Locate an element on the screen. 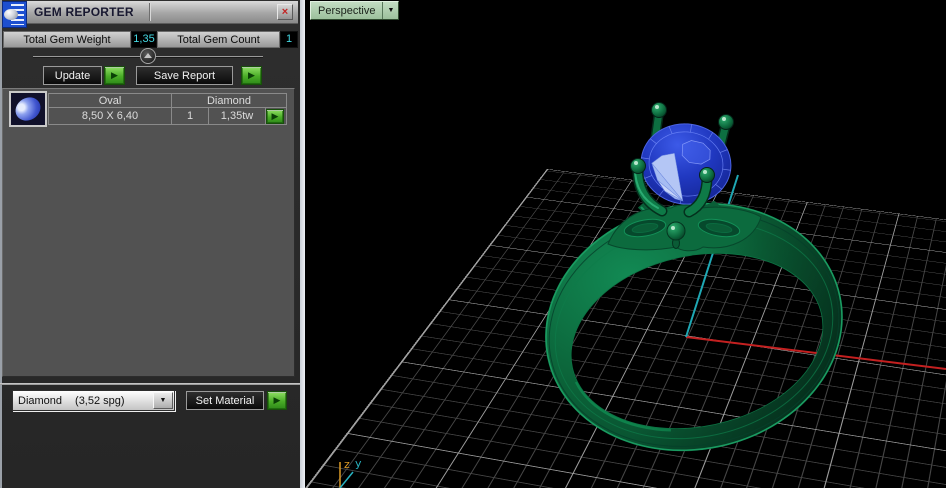 This screenshot has height=488, width=946. axis-indicator: z y is located at coordinates (350, 472).